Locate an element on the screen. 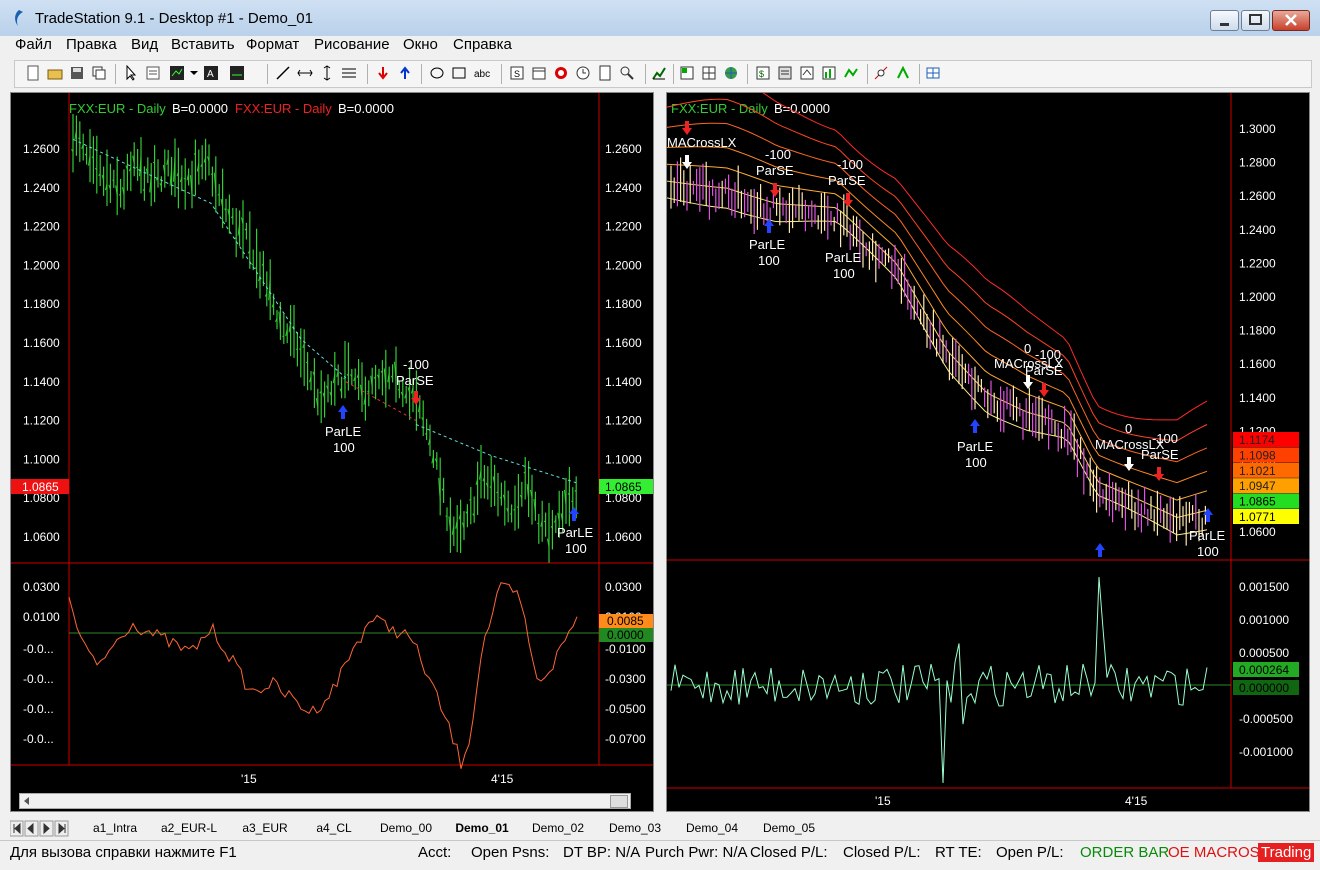  oe-macros-button: OE MACROS is located at coordinates (1214, 852).